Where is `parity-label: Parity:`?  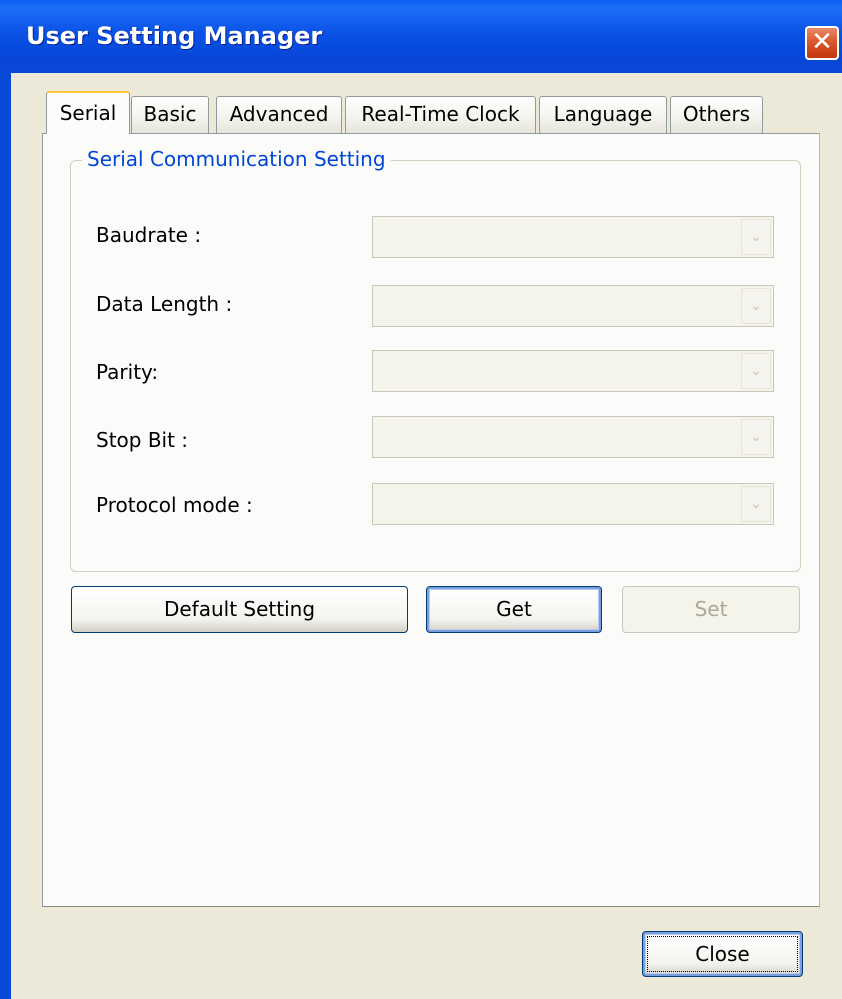 parity-label: Parity: is located at coordinates (127, 372).